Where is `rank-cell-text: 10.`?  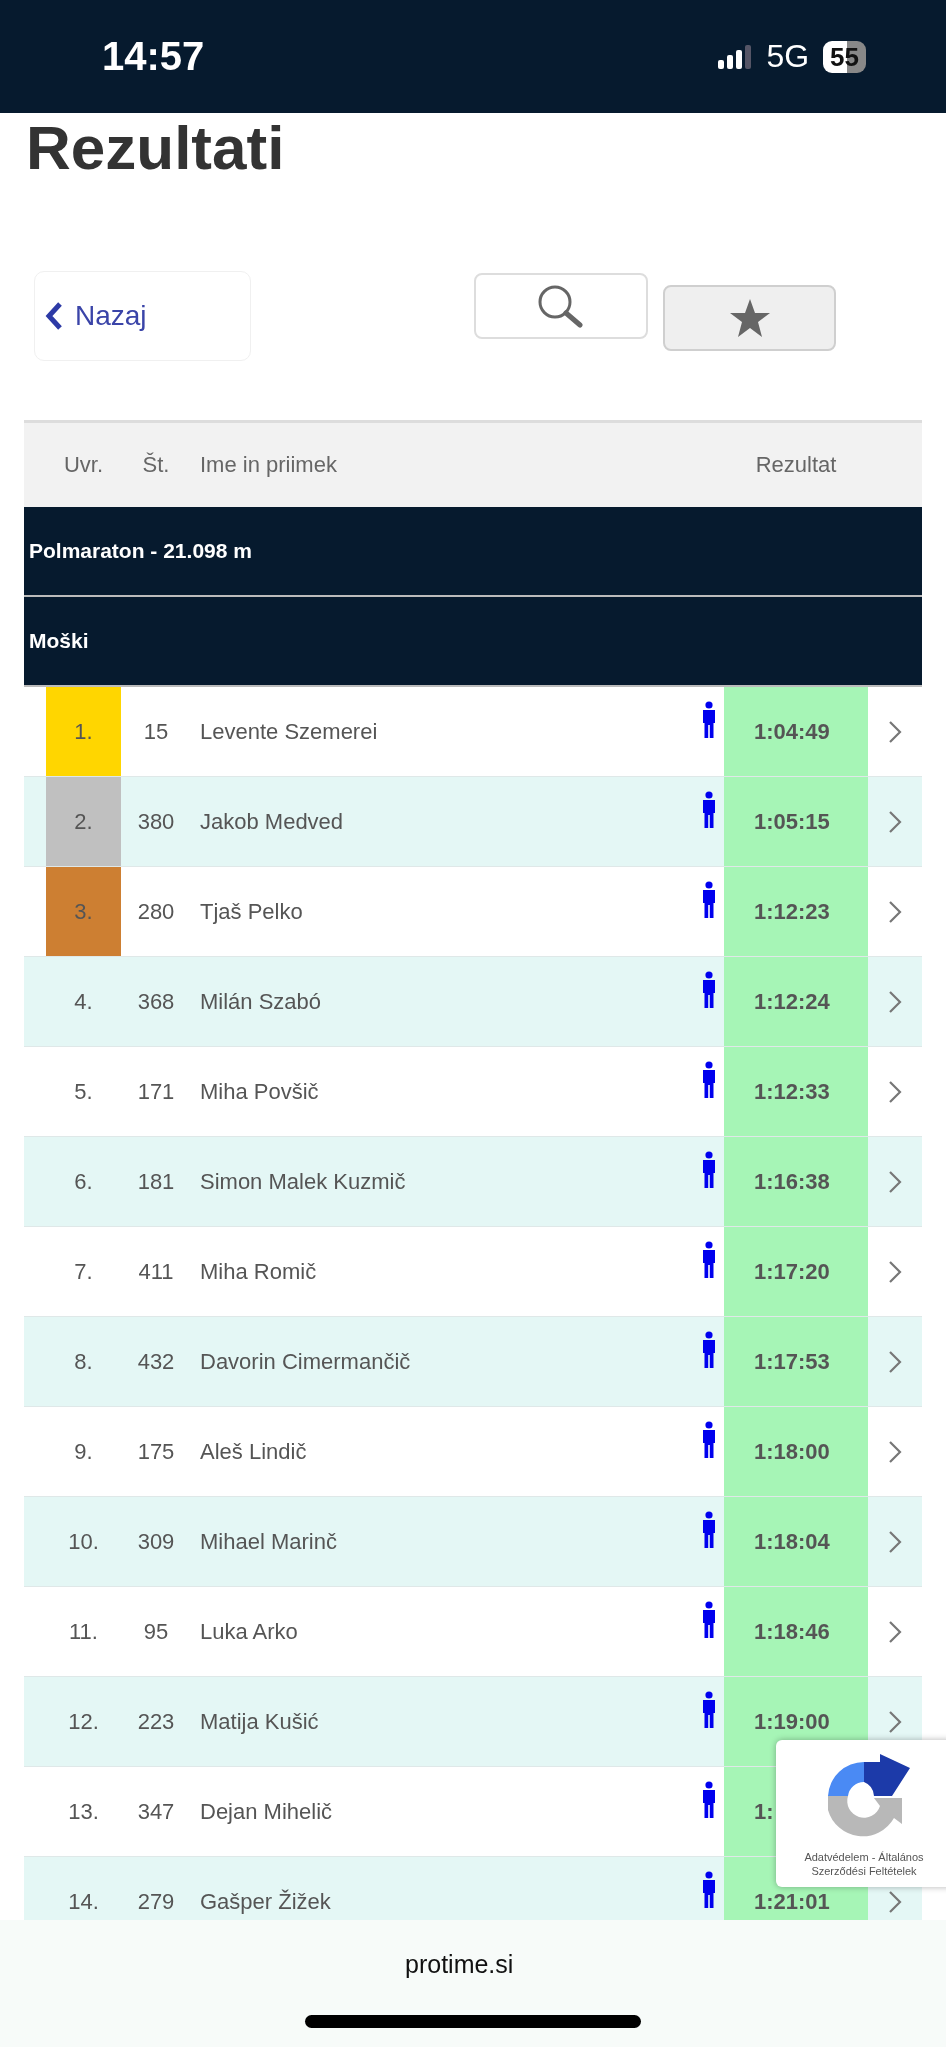 rank-cell-text: 10. is located at coordinates (83, 1541).